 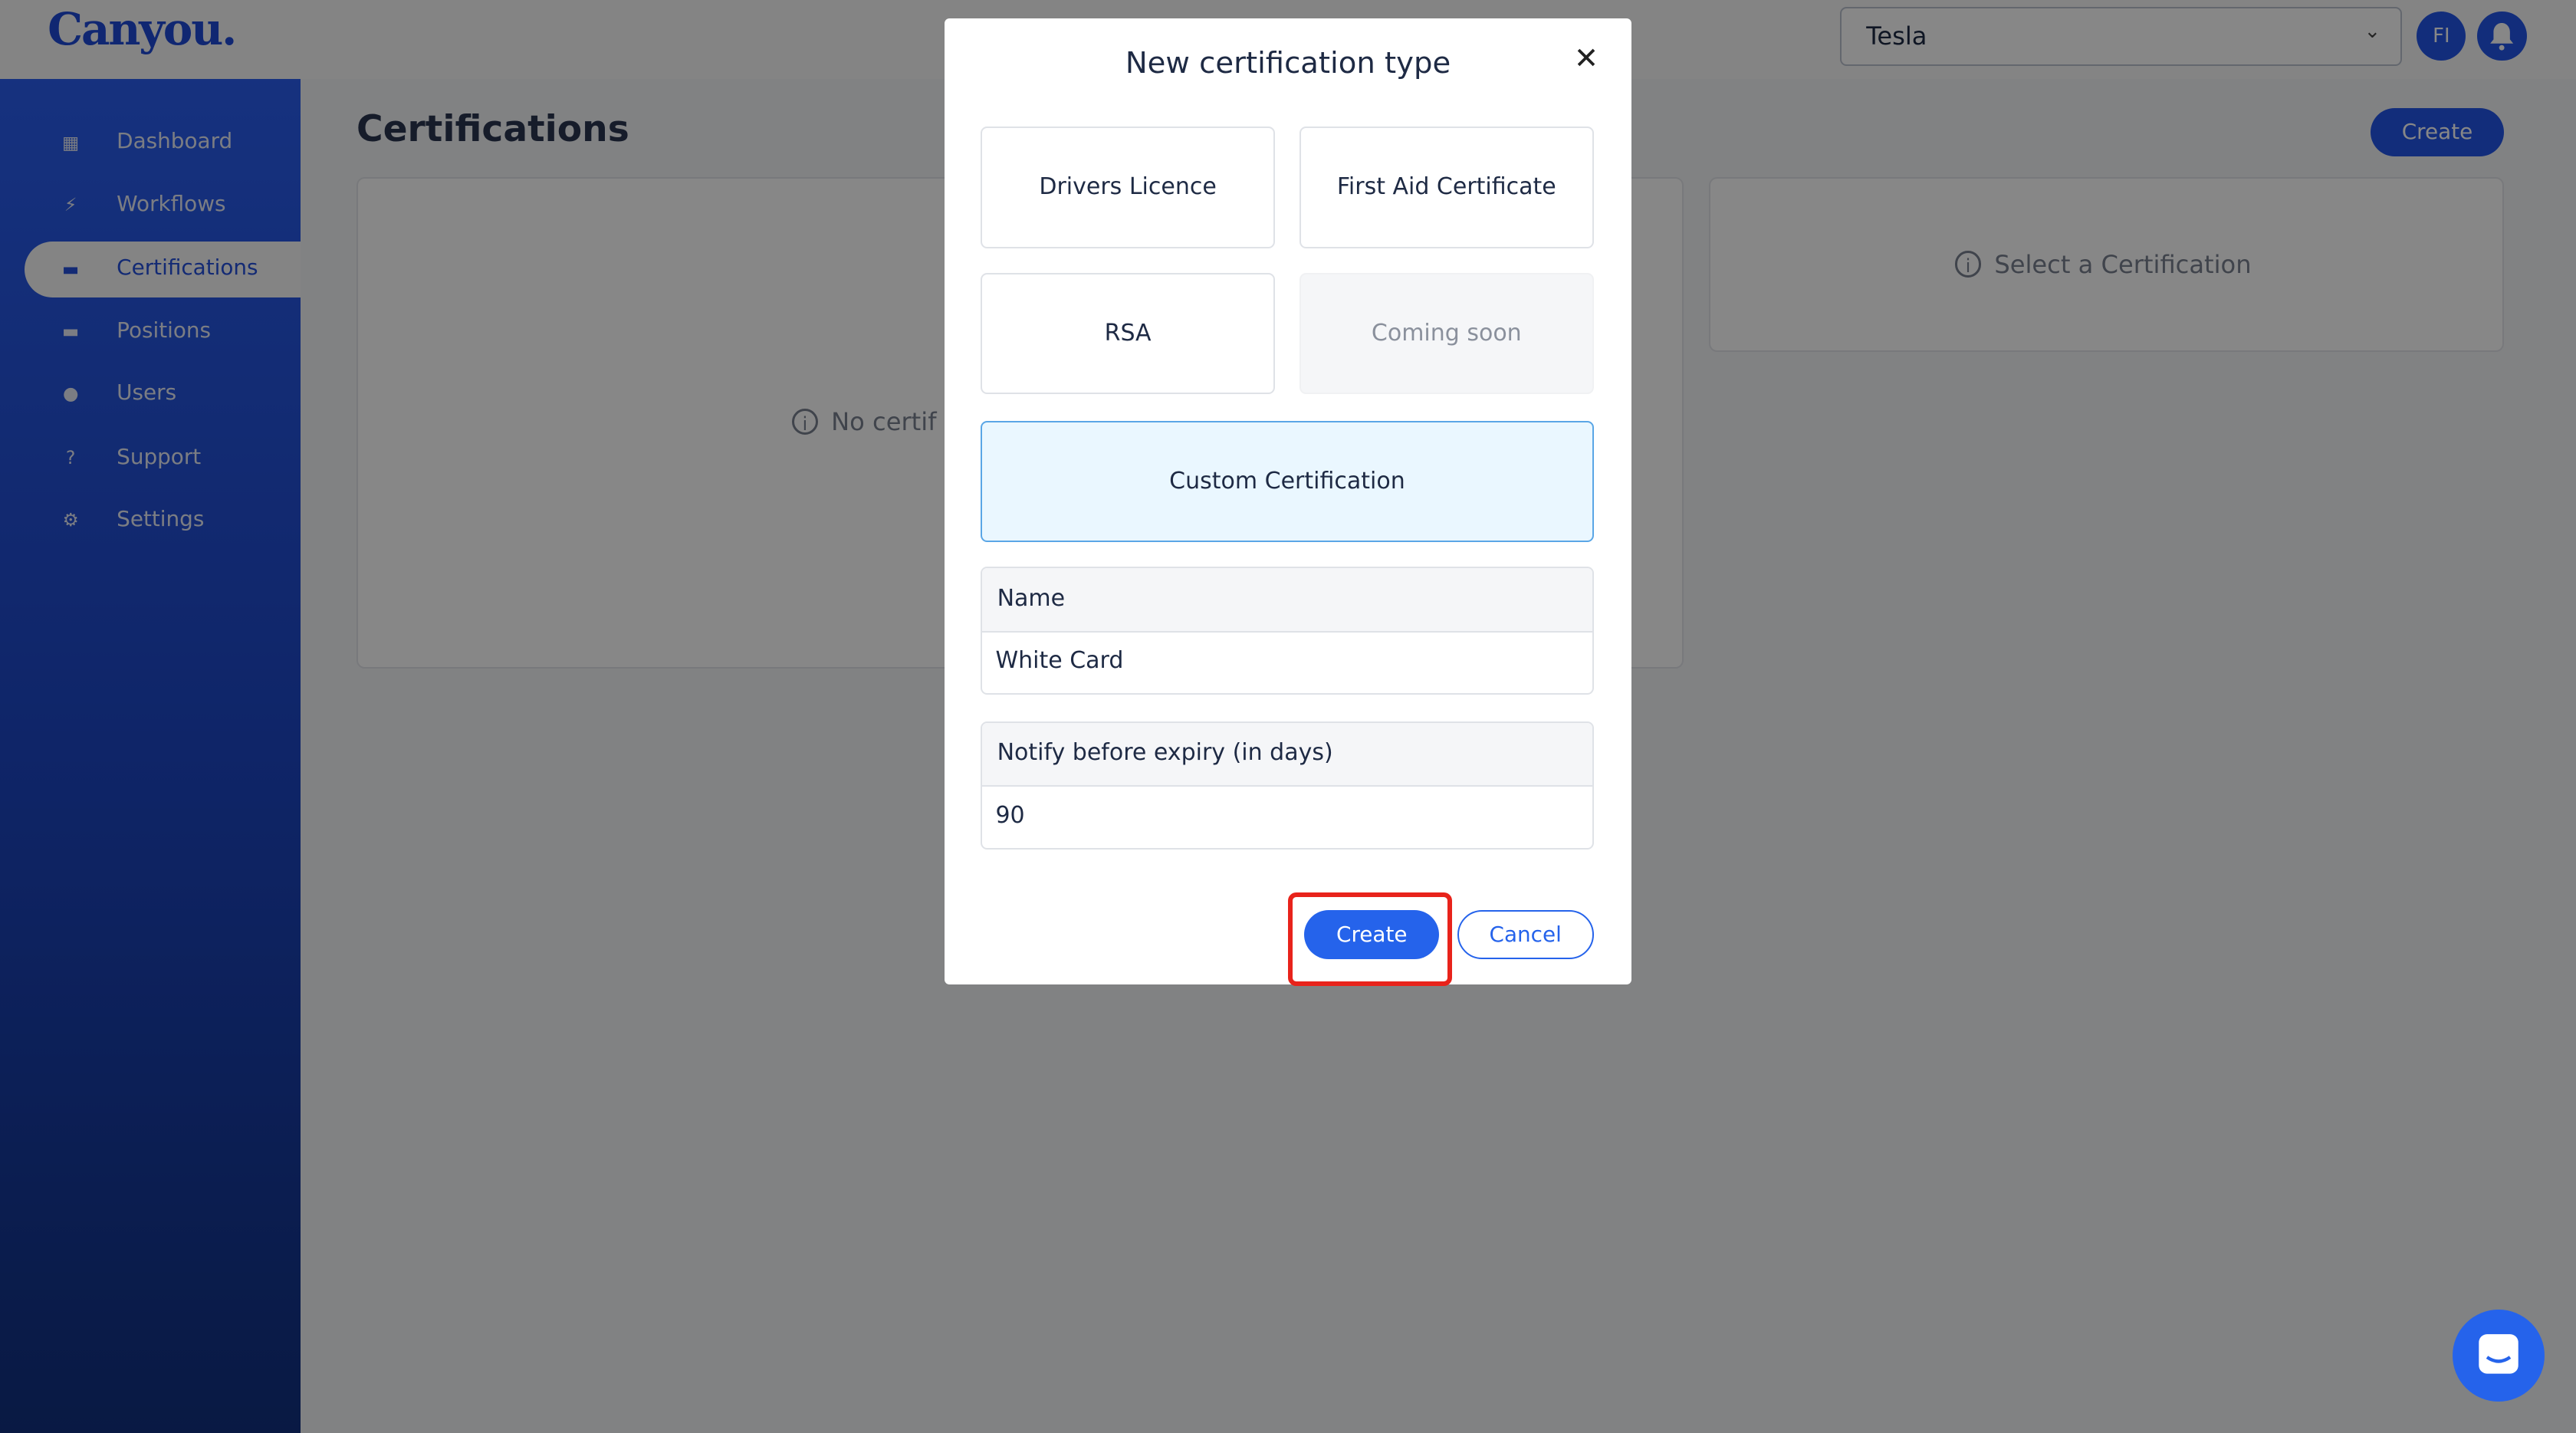 I want to click on notify-field: Notify before expiry (in days), so click(x=1287, y=785).